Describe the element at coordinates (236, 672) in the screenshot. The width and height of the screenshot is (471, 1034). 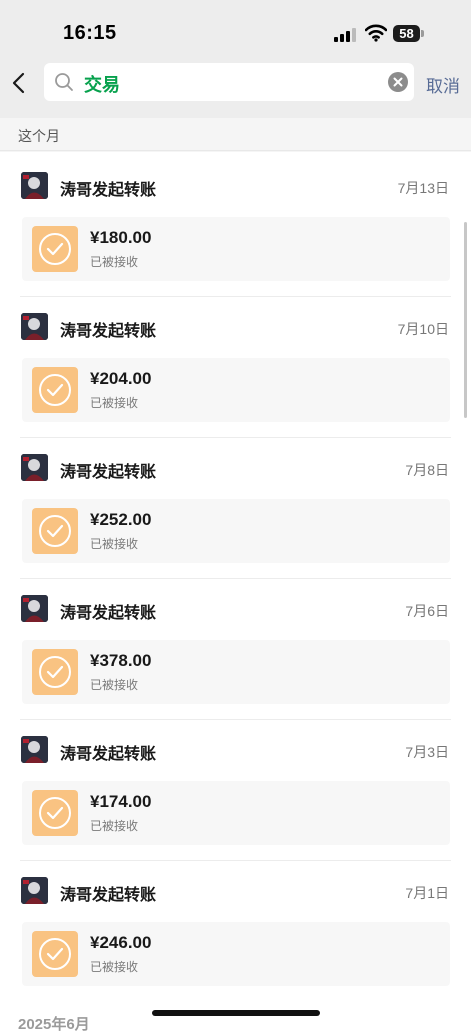
I see `transfer-card: ¥378.00 已被接收` at that location.